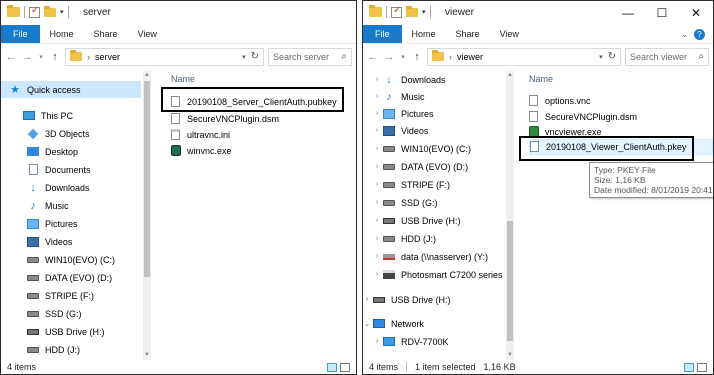 This screenshot has width=714, height=375. I want to click on expand-chevron-icon: ⌄, so click(367, 324).